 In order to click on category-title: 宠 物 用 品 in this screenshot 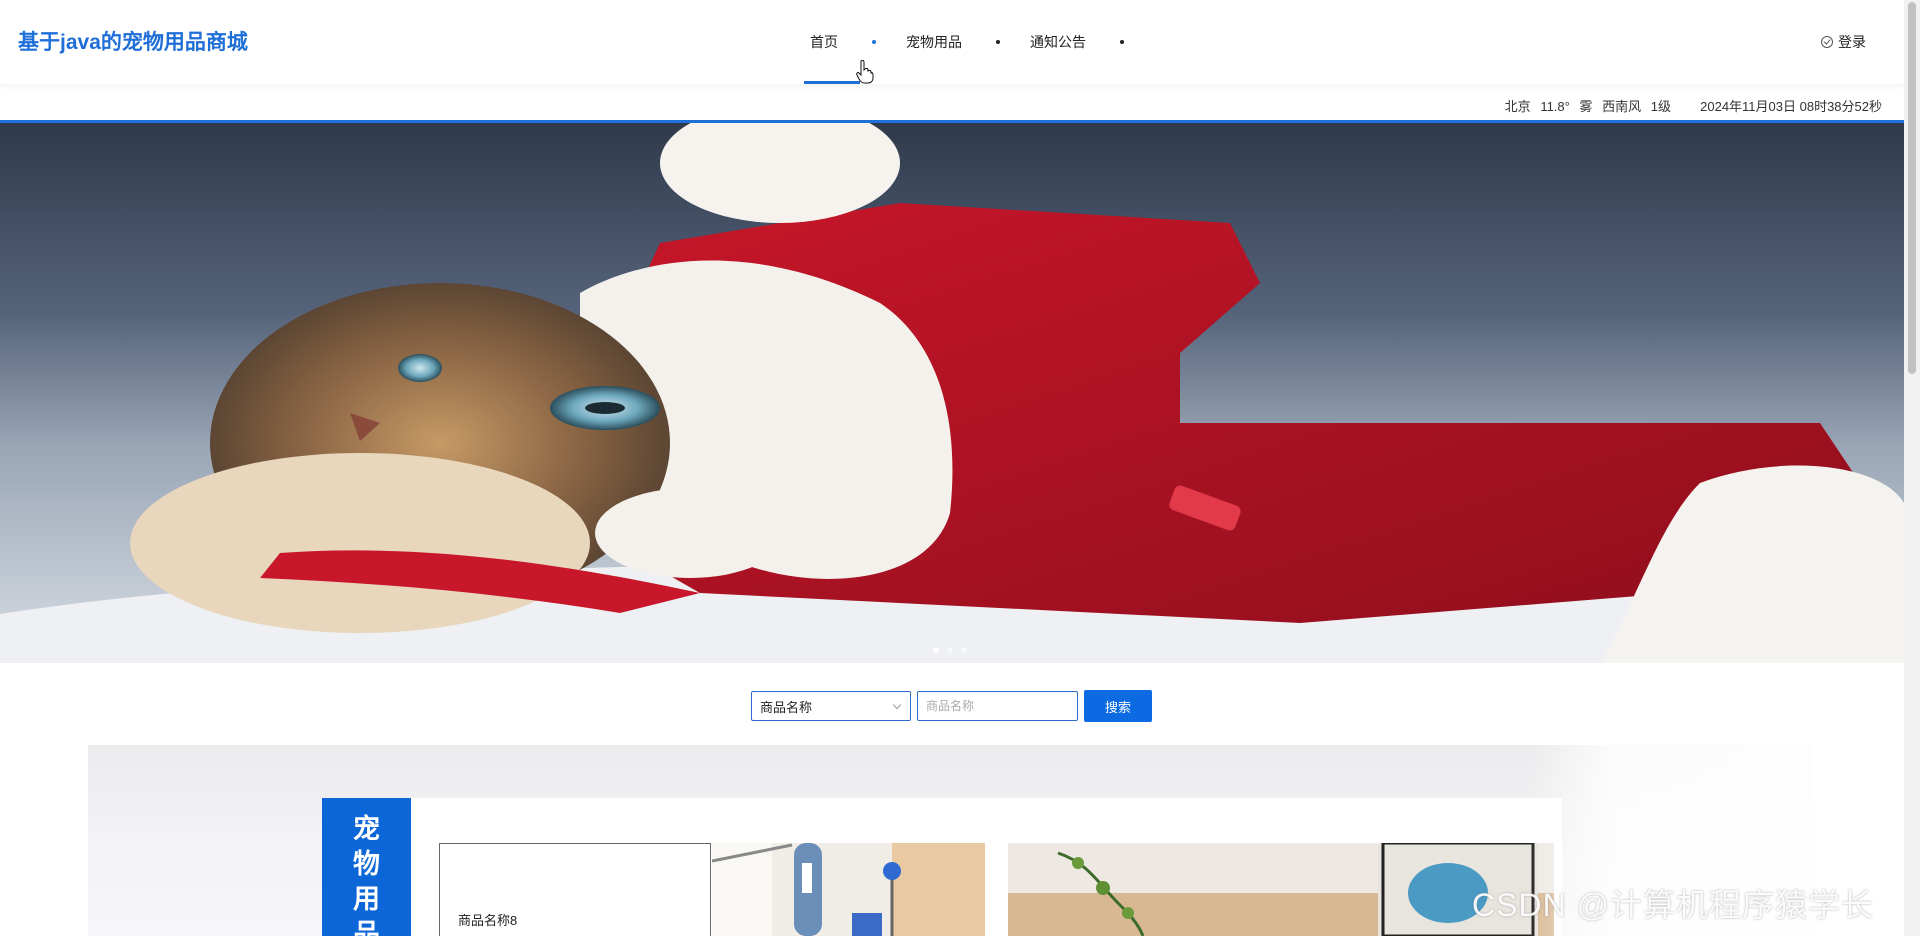, I will do `click(366, 867)`.